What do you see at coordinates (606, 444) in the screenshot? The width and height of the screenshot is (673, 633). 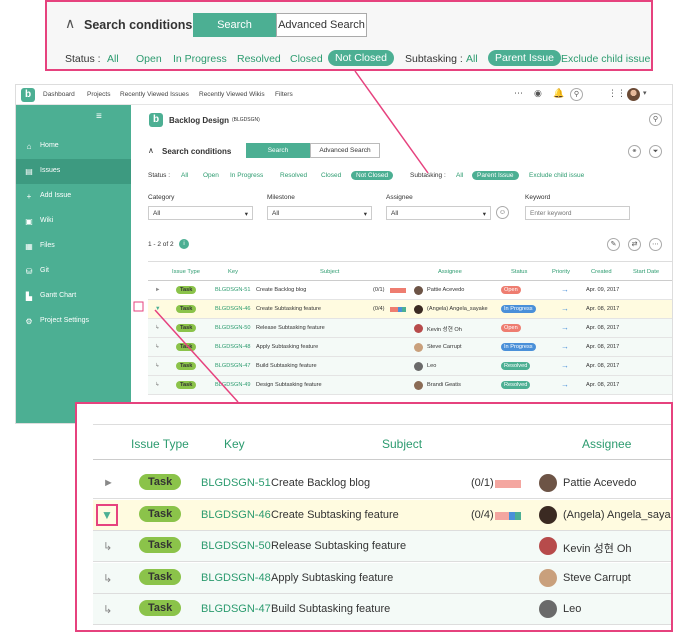 I see `col-assignee: Assignee` at bounding box center [606, 444].